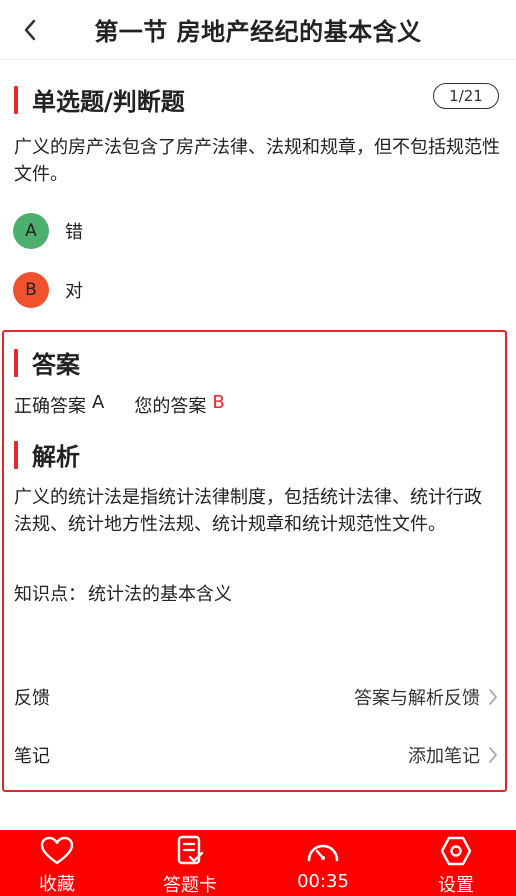 The height and width of the screenshot is (896, 516). What do you see at coordinates (50, 594) in the screenshot?
I see `knowledge-point-label: 知识点：` at bounding box center [50, 594].